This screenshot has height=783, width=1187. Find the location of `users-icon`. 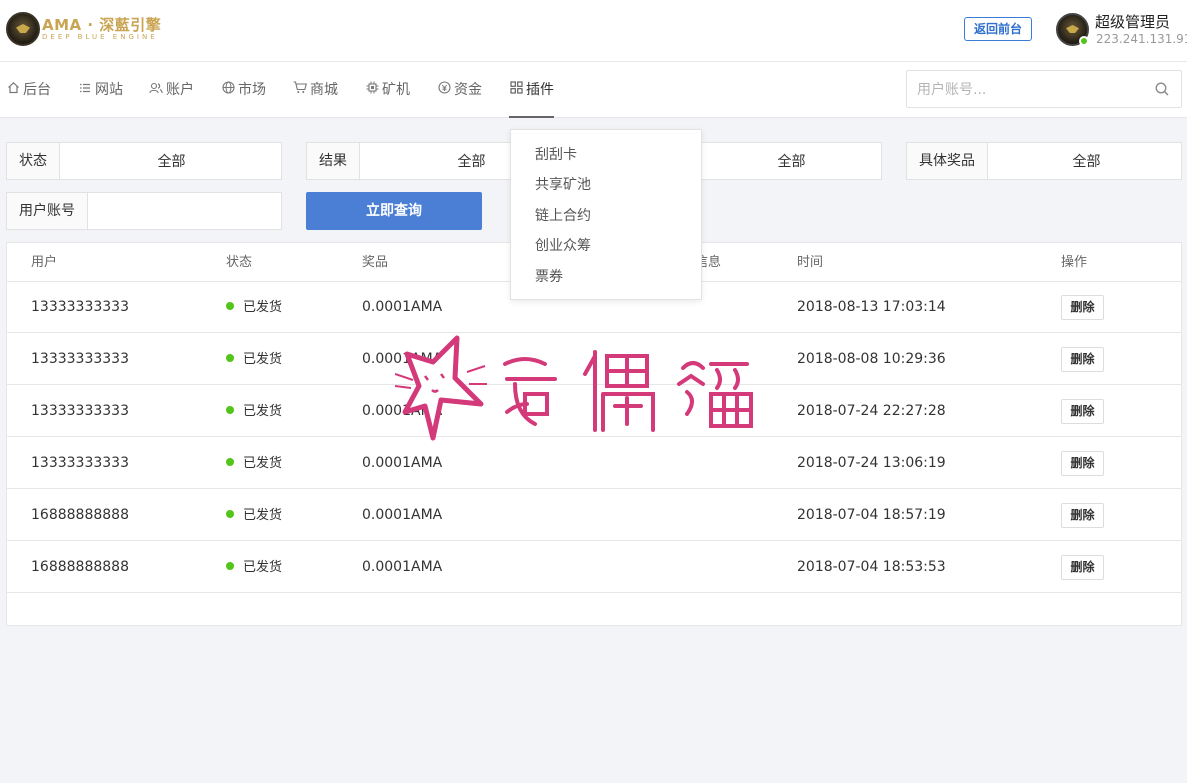

users-icon is located at coordinates (156, 90).